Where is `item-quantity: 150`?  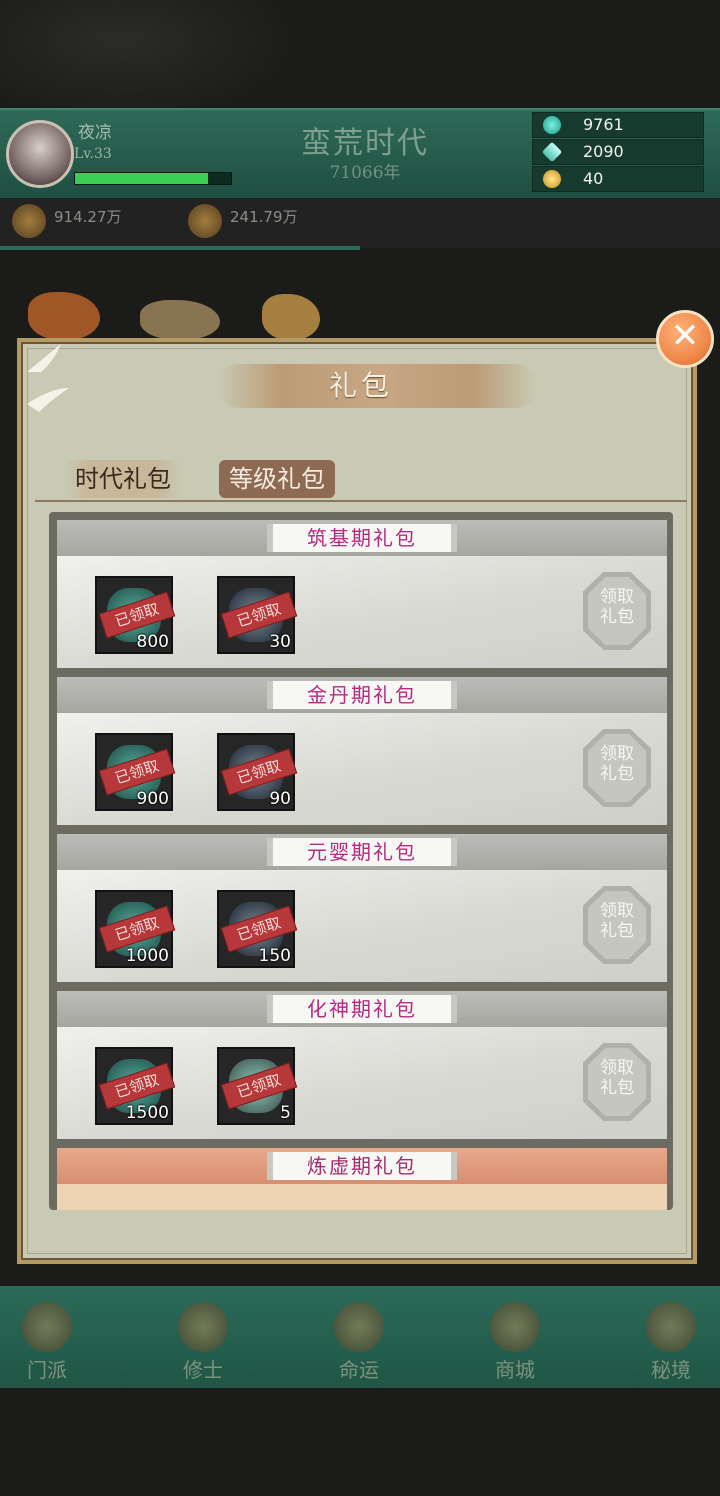 item-quantity: 150 is located at coordinates (274, 956).